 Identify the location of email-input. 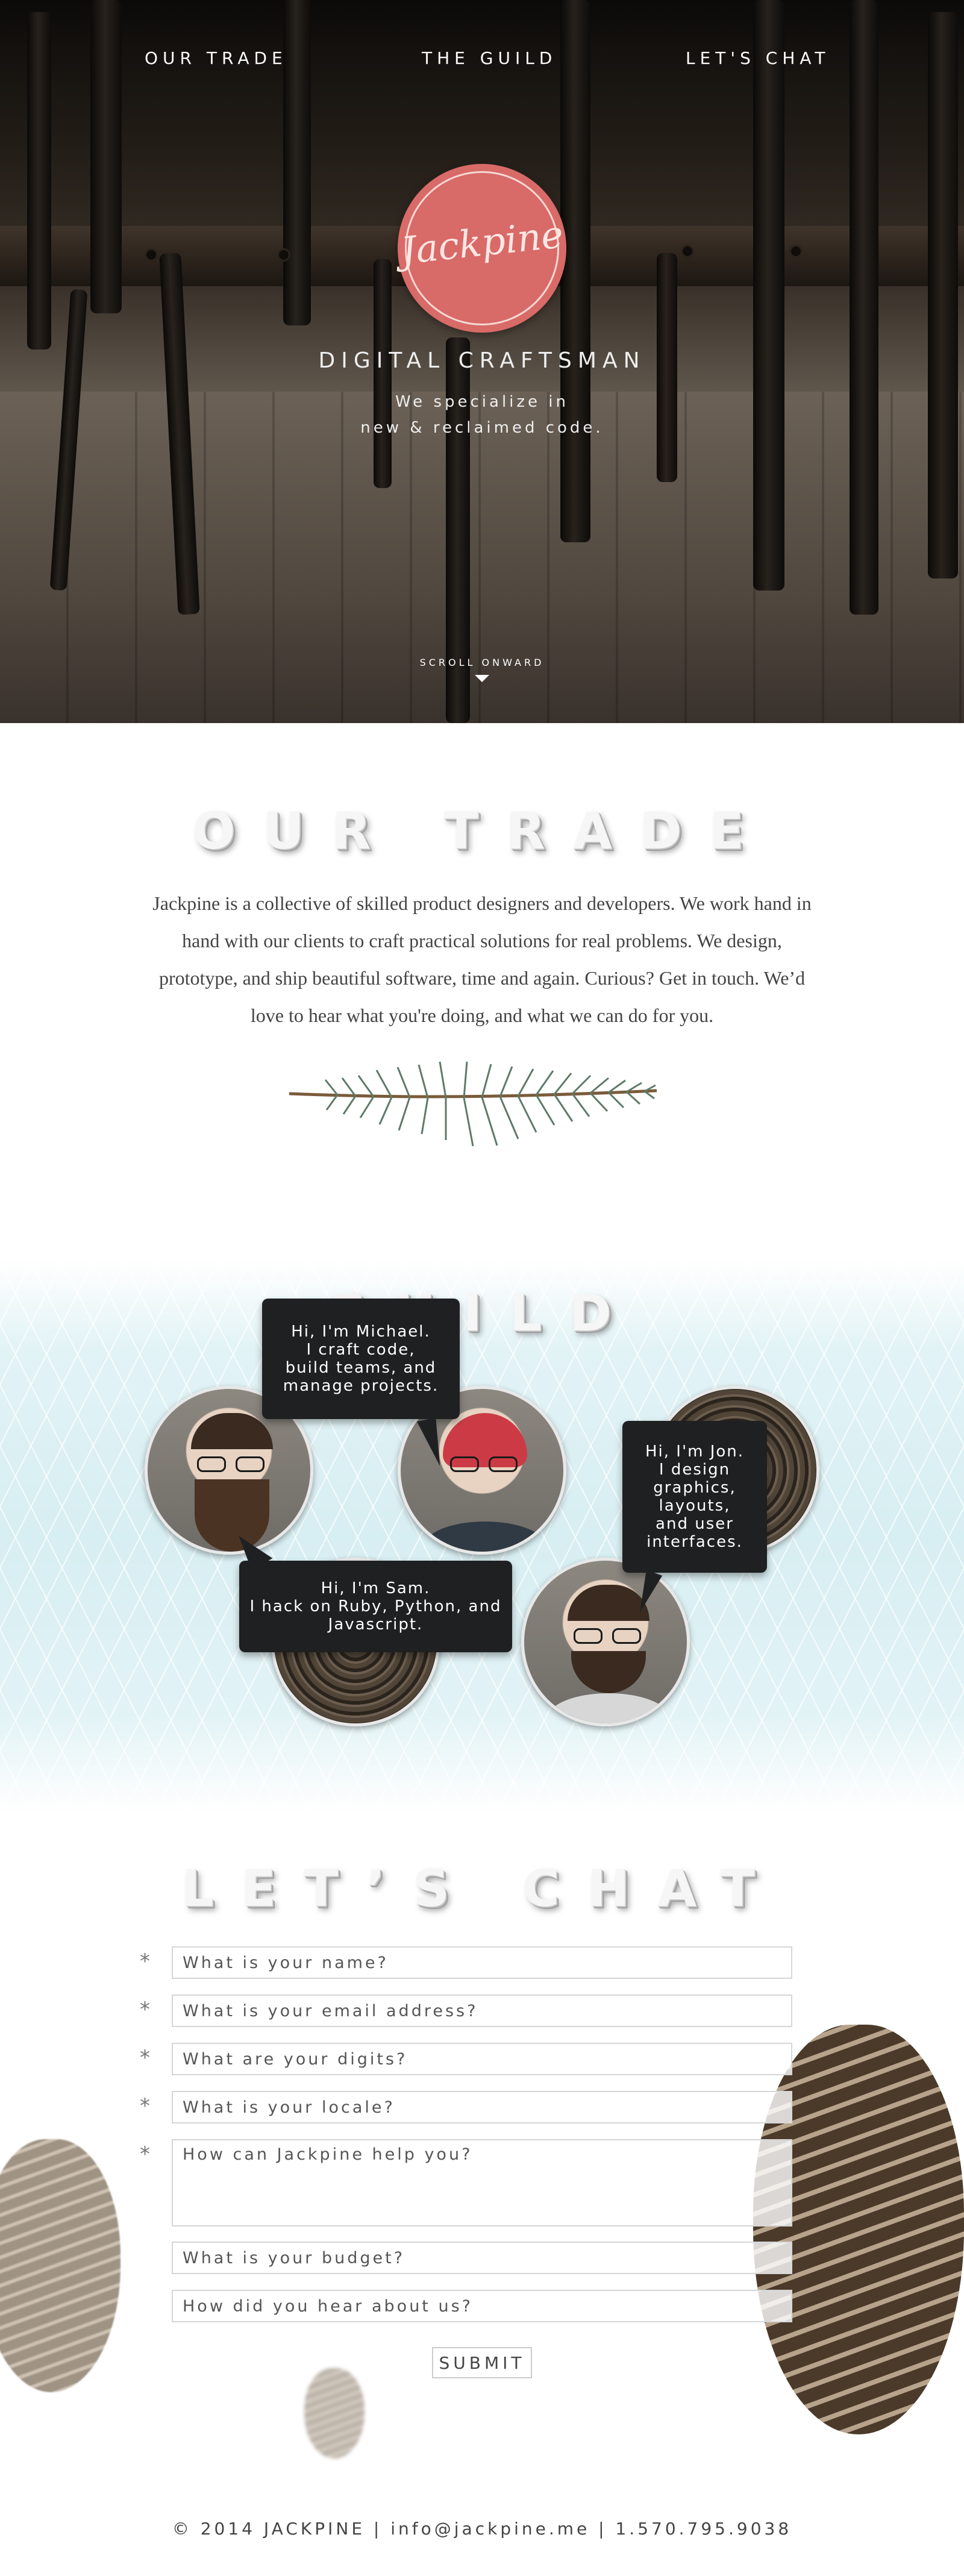
(482, 2011).